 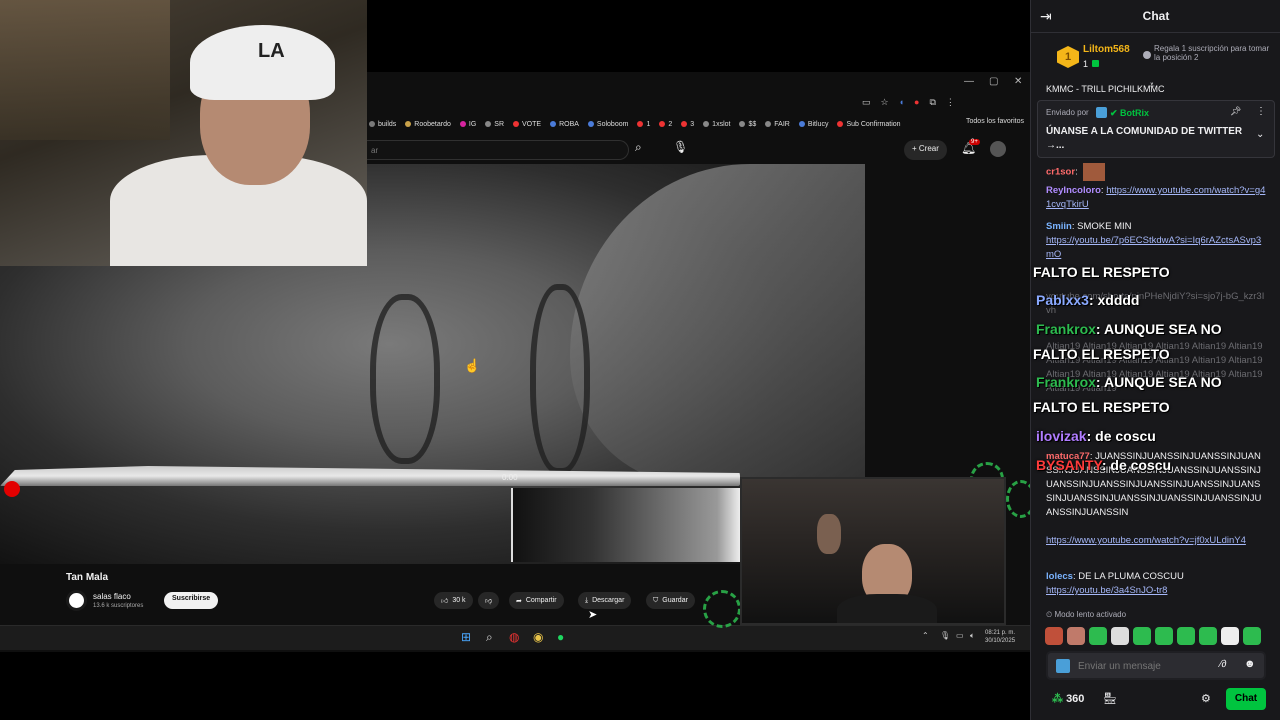 I want to click on slow-mode-notice: ⏲ Modo lento activado, so click(x=1086, y=615).